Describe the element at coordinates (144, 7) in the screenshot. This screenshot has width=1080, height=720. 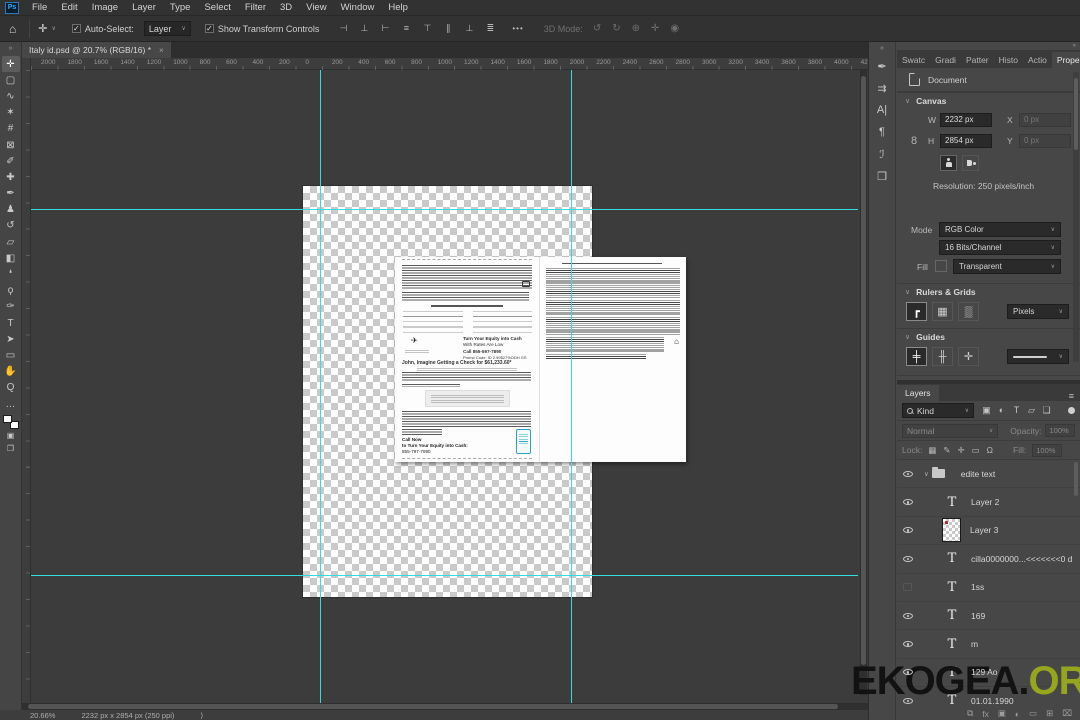
I see `menu-item: Layer` at that location.